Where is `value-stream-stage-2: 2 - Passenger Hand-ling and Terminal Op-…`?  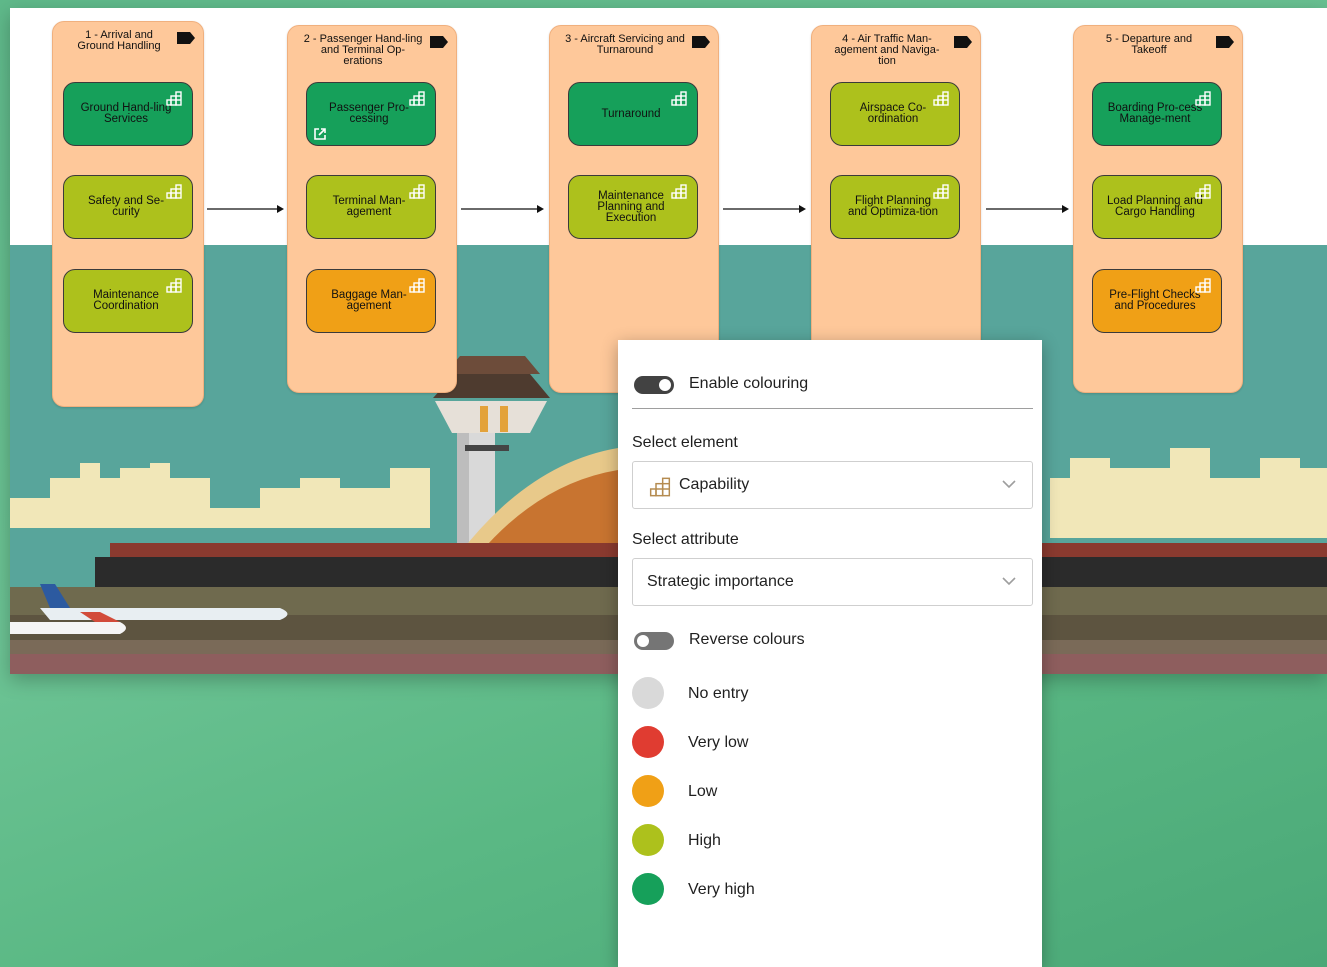 value-stream-stage-2: 2 - Passenger Hand-ling and Terminal Op-… is located at coordinates (372, 209).